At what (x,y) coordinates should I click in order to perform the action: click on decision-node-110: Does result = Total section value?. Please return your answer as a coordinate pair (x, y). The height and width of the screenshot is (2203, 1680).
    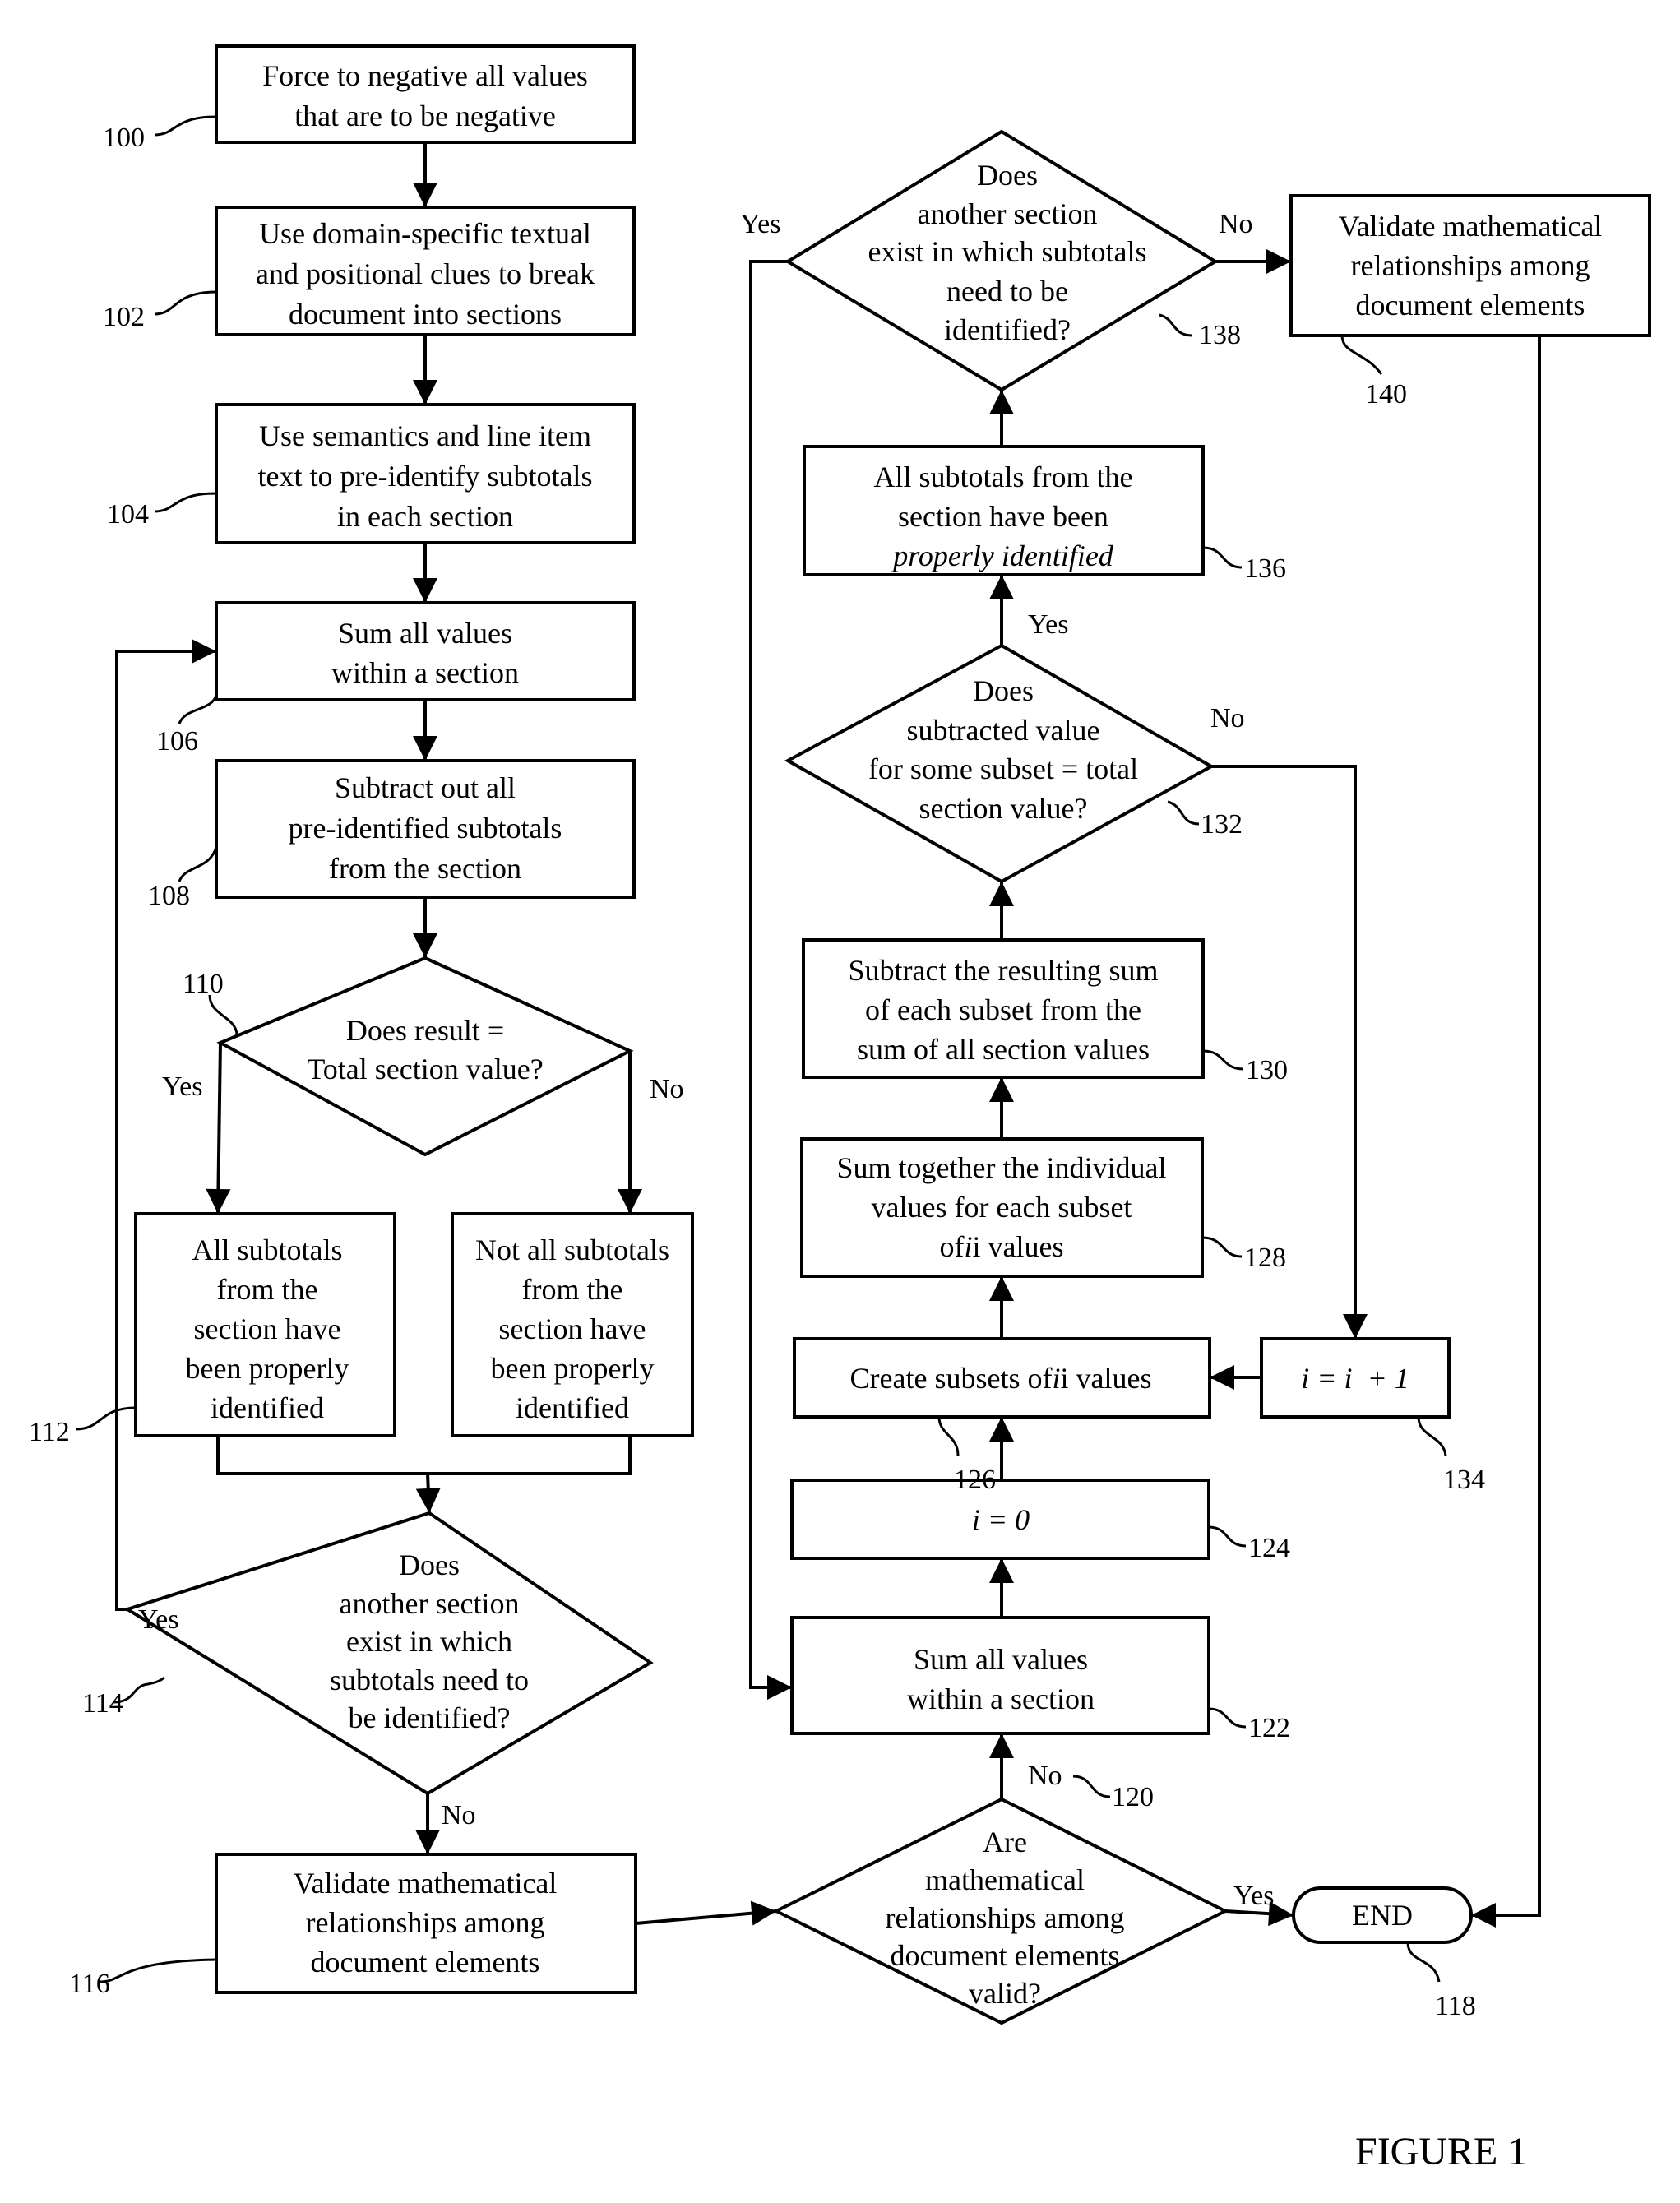
    Looking at the image, I should click on (425, 1056).